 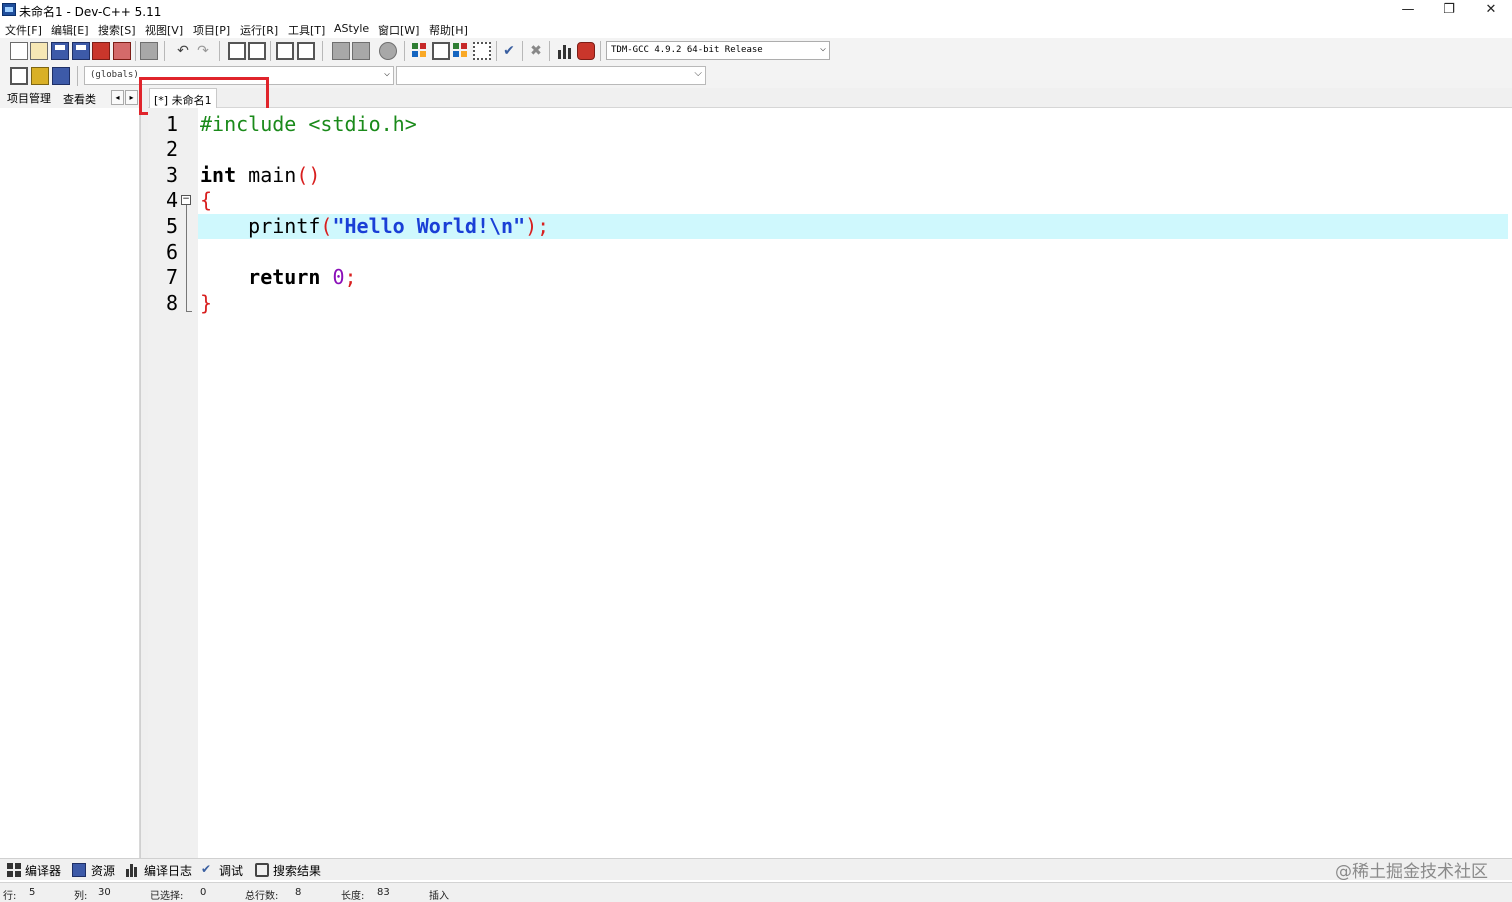 What do you see at coordinates (149, 51) in the screenshot?
I see `print-icon` at bounding box center [149, 51].